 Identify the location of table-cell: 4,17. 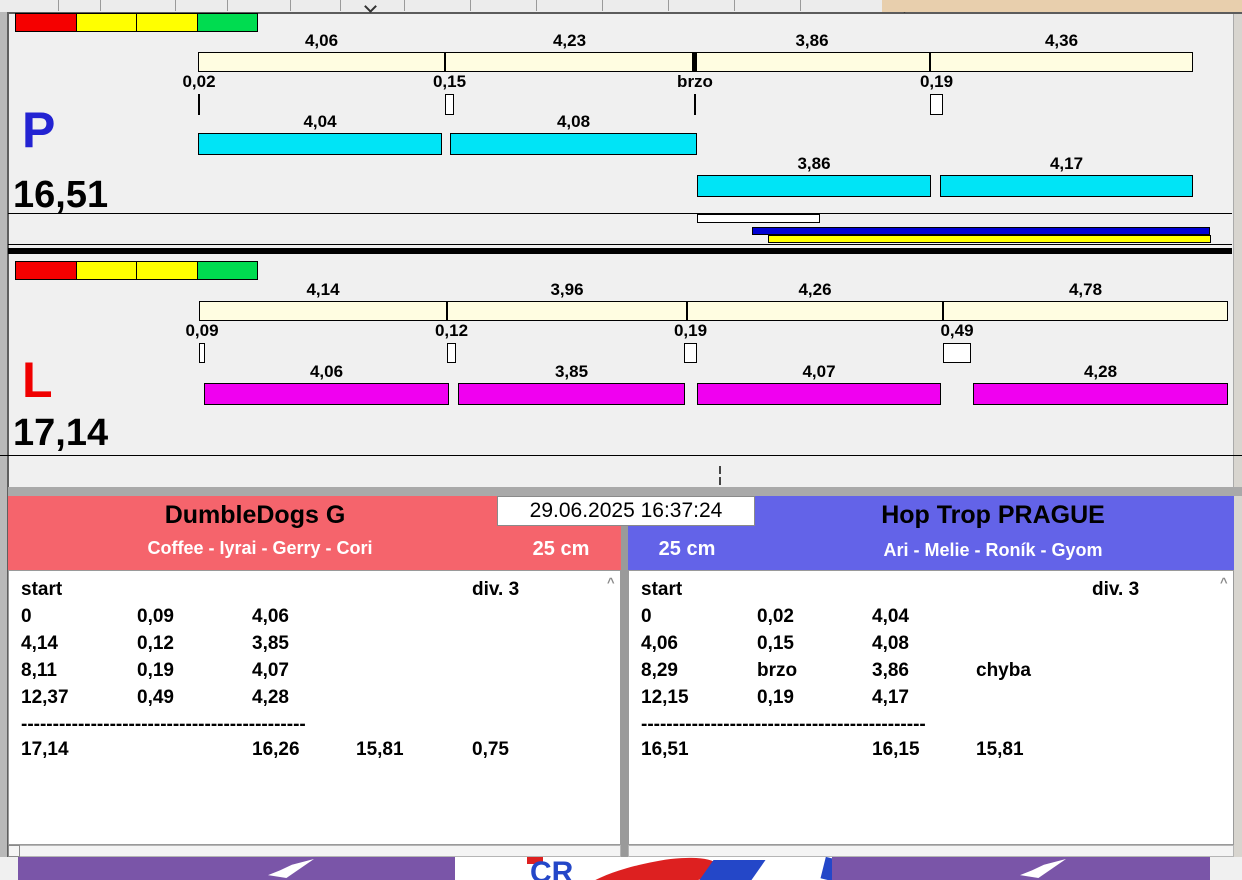
(890, 697).